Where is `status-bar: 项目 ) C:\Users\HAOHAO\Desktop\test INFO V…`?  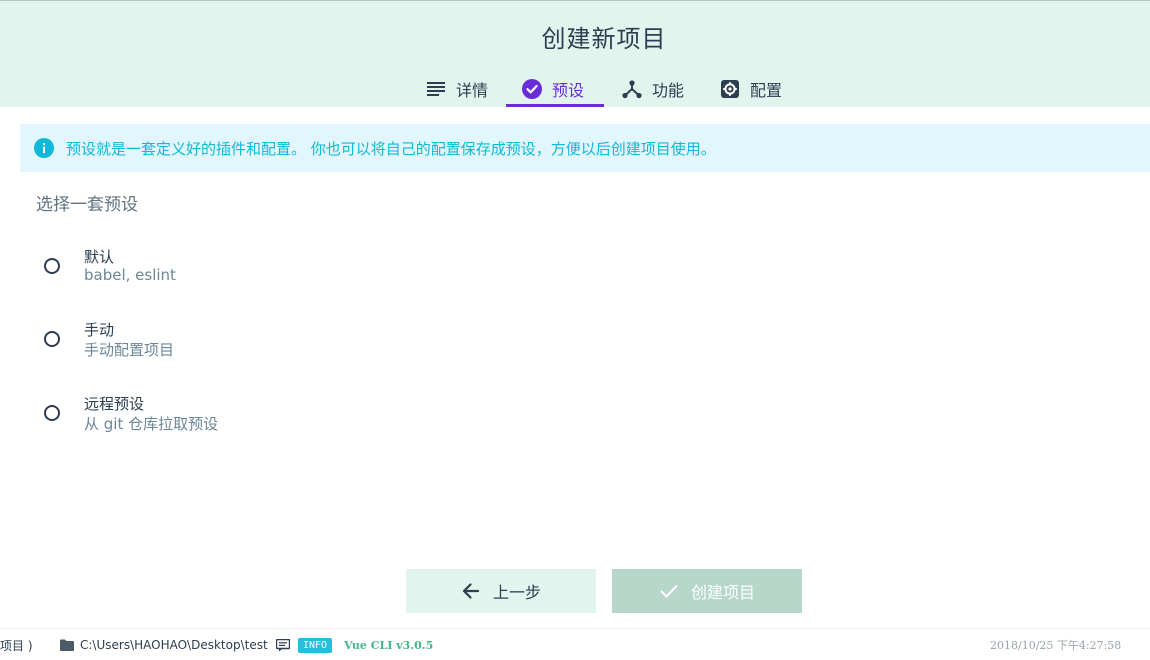
status-bar: 项目 ) C:\Users\HAOHAO\Desktop\test INFO V… is located at coordinates (575, 644).